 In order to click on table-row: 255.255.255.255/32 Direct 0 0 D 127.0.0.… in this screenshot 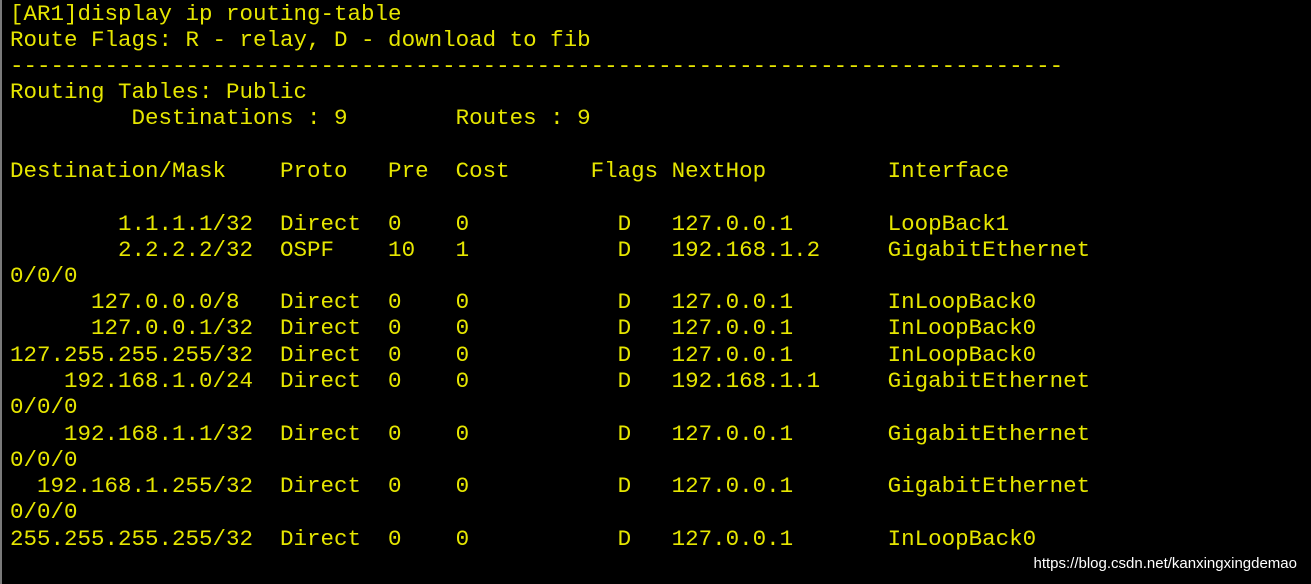, I will do `click(523, 539)`.